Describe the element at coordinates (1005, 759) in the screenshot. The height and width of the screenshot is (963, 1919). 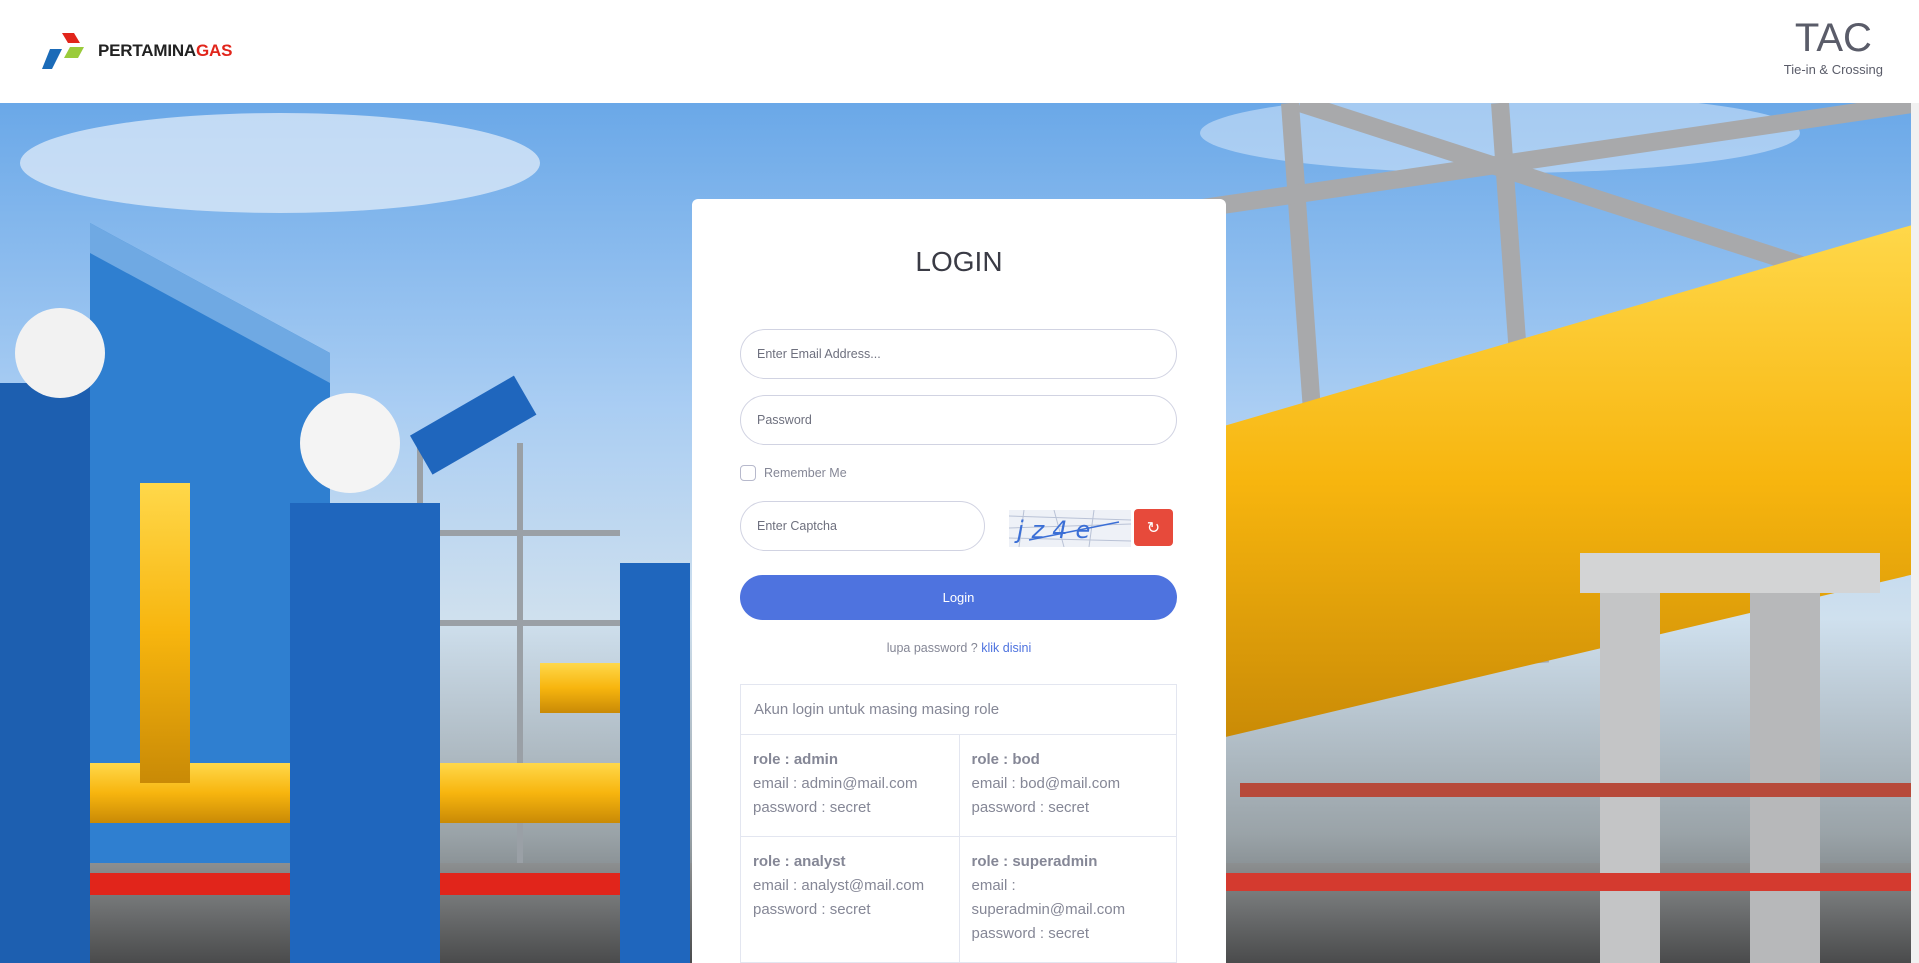
I see `account-role: role : bod` at that location.